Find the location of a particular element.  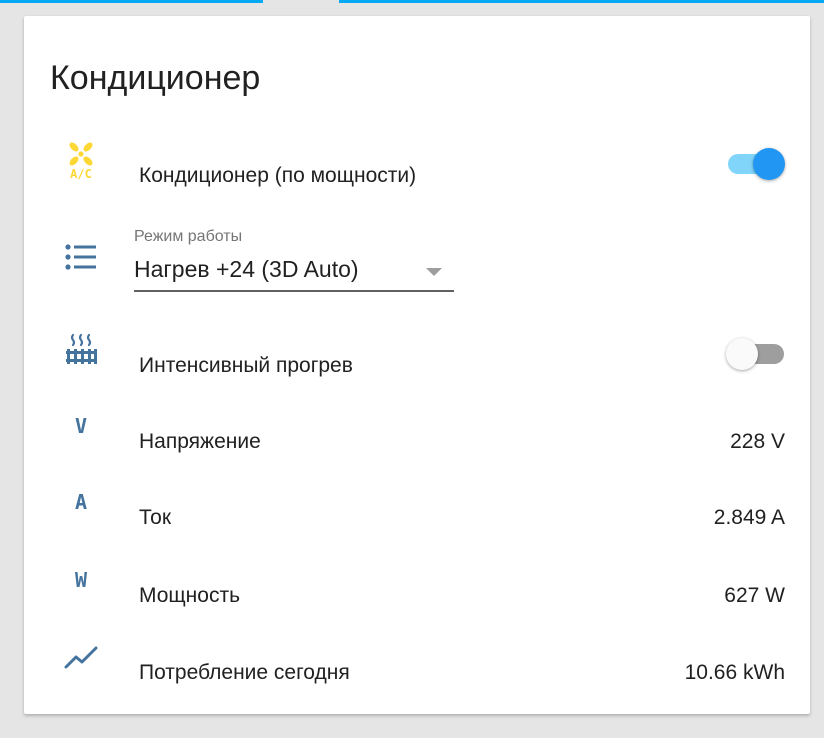

row-label-energy-today: Потребление сегодня is located at coordinates (244, 672).